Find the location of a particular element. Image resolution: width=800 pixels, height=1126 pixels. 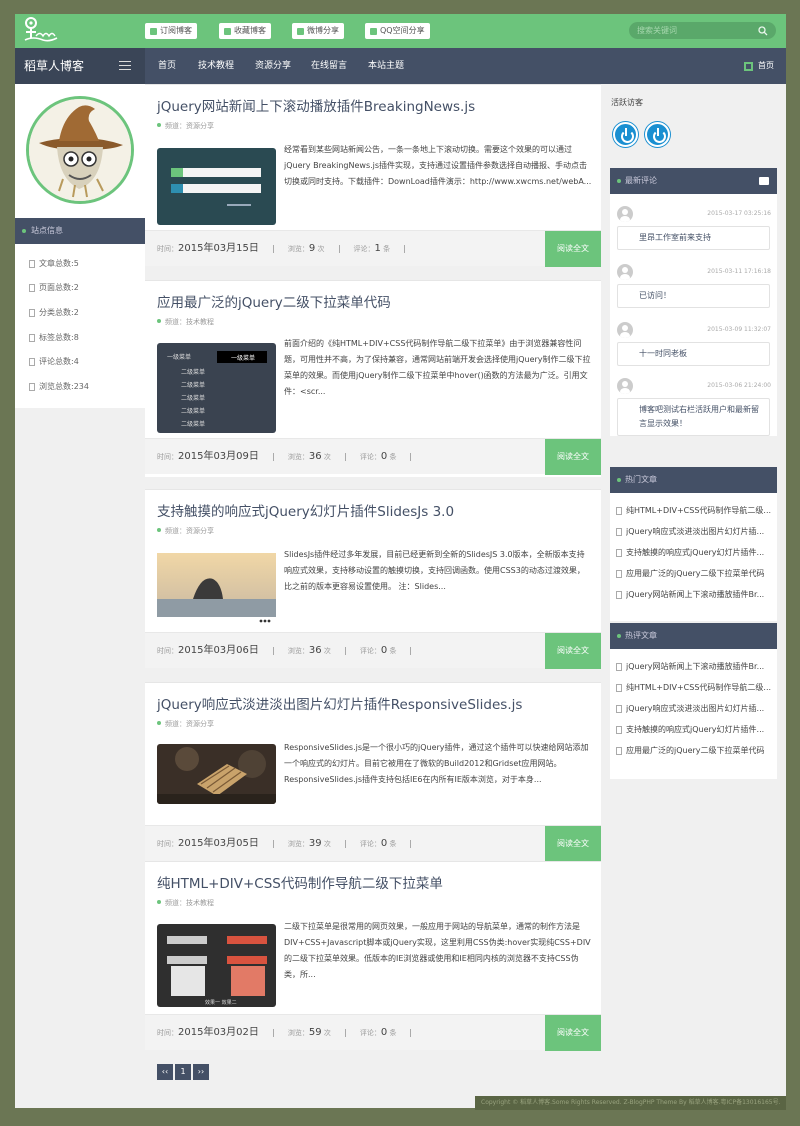

bookmark-button: 收藏博客 is located at coordinates (245, 31).